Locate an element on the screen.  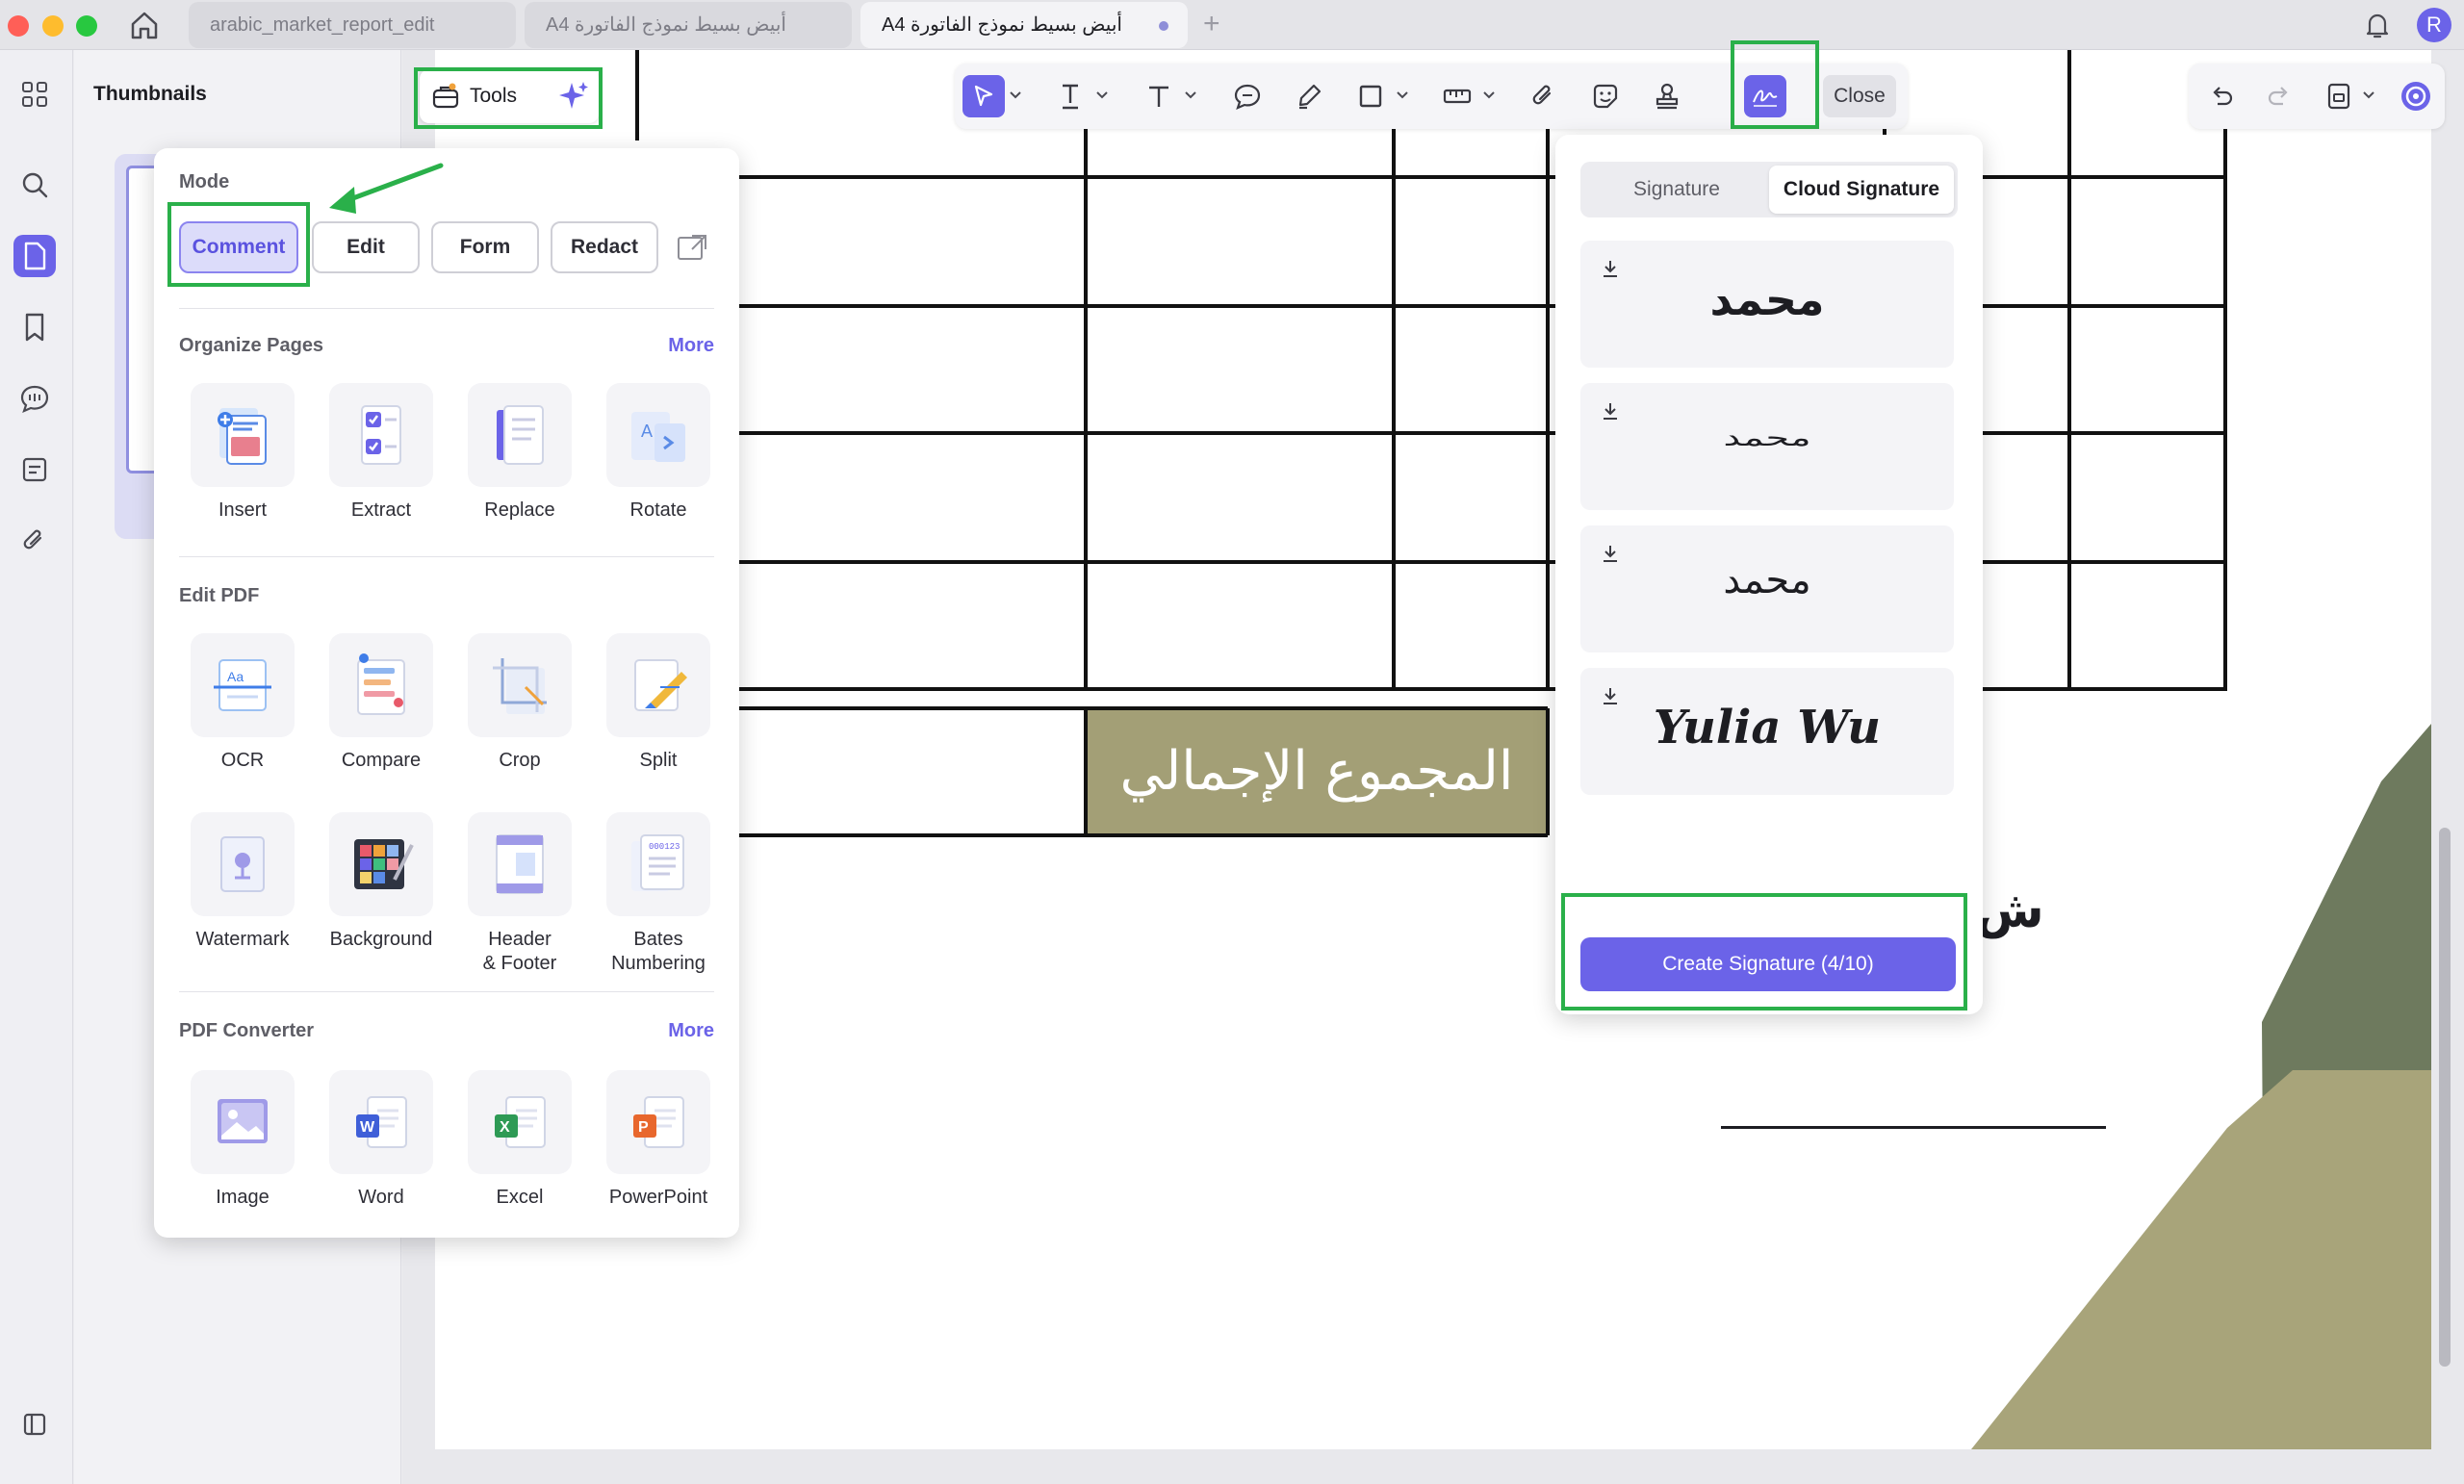
close-toolbar-button: Close is located at coordinates (1859, 96).